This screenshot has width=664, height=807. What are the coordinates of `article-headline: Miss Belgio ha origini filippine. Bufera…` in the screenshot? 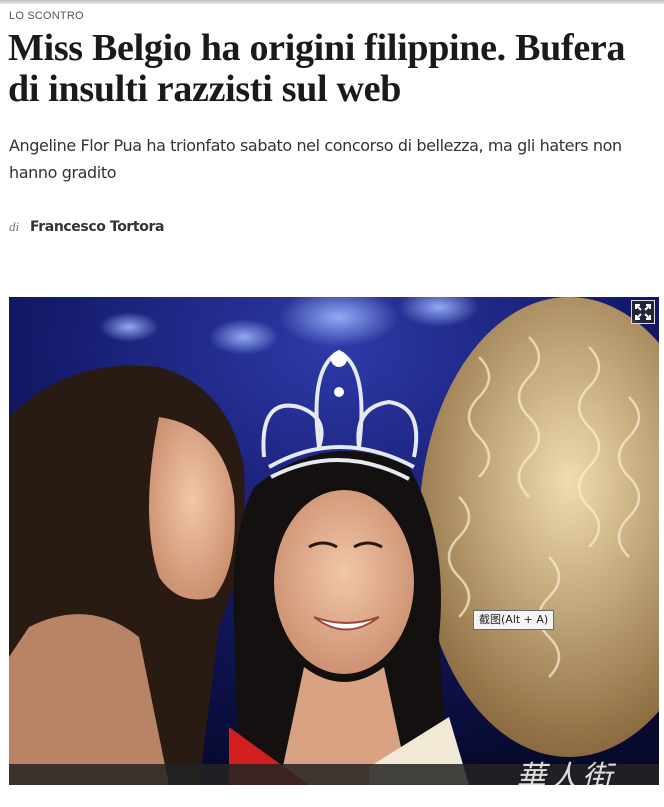 It's located at (317, 68).